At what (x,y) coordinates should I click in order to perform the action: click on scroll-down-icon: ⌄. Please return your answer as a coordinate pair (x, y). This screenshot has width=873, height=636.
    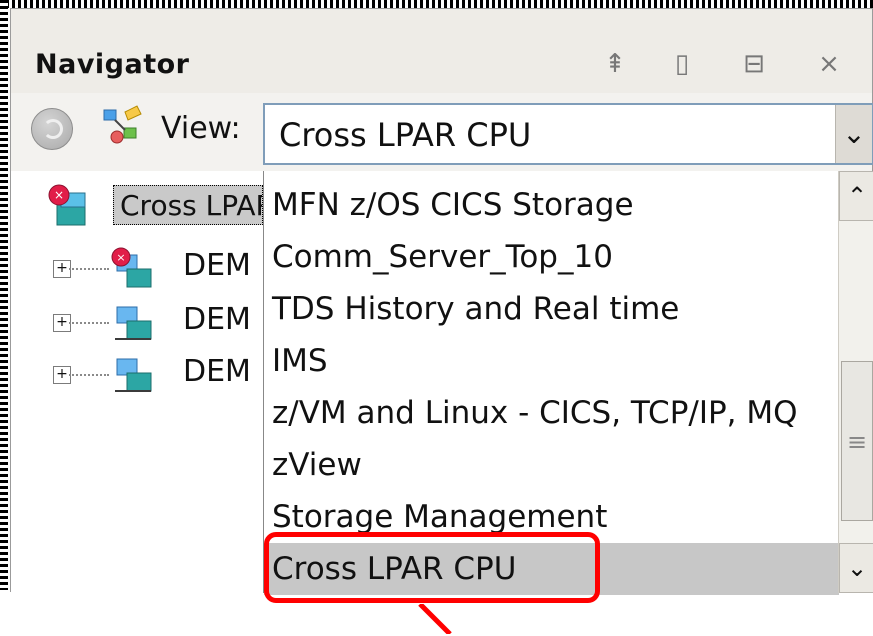
    Looking at the image, I should click on (856, 568).